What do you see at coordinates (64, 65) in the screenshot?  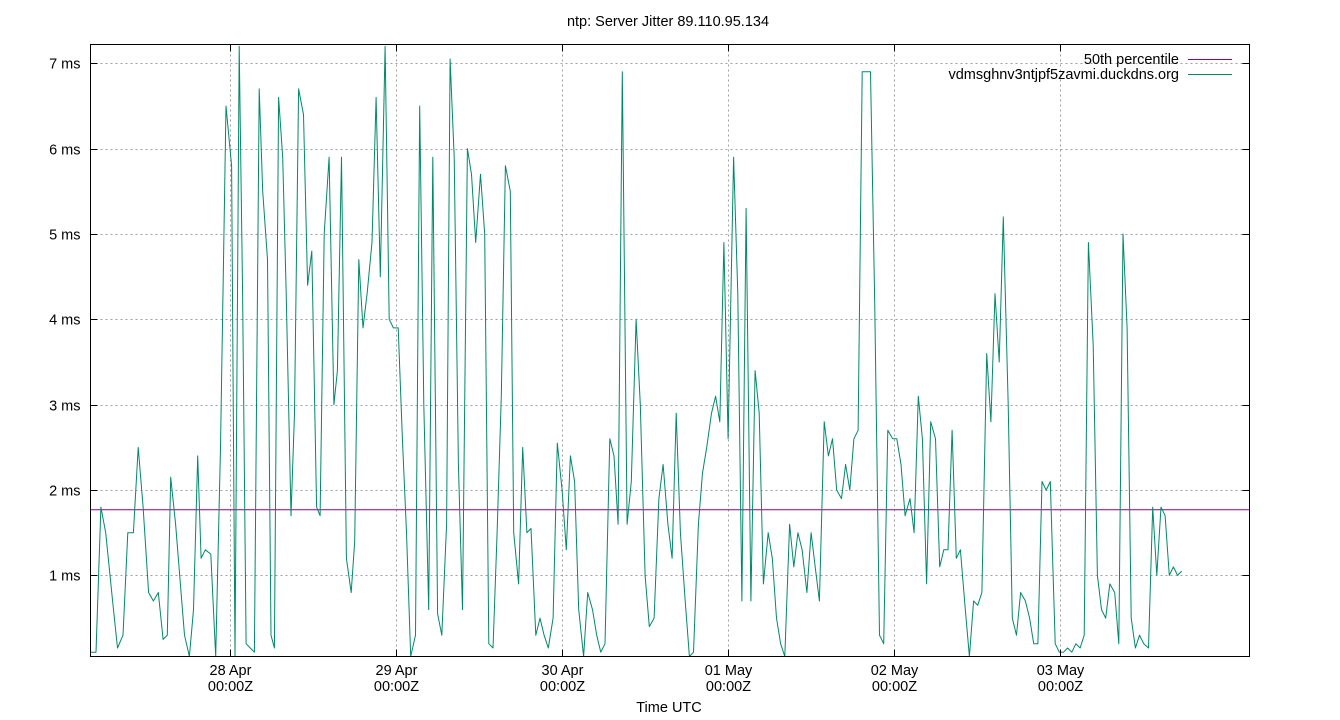 I see `y-tick-label: 7 ms` at bounding box center [64, 65].